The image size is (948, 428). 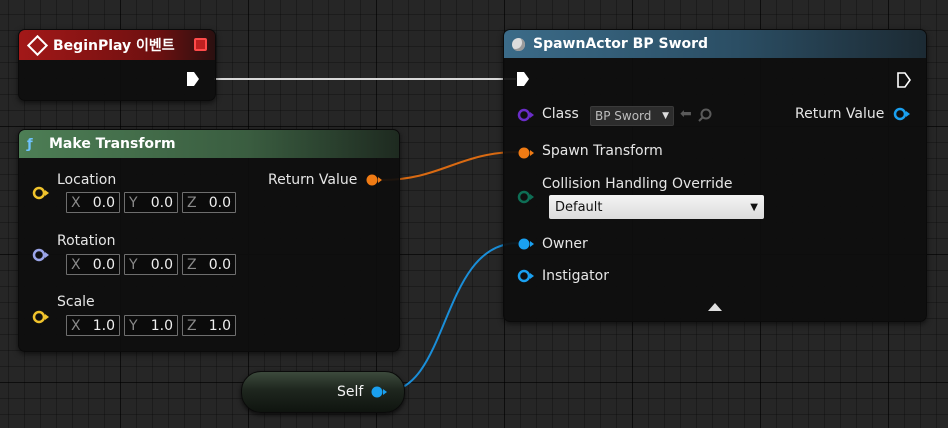 What do you see at coordinates (93, 325) in the screenshot?
I see `scale-x-field: X 1.0` at bounding box center [93, 325].